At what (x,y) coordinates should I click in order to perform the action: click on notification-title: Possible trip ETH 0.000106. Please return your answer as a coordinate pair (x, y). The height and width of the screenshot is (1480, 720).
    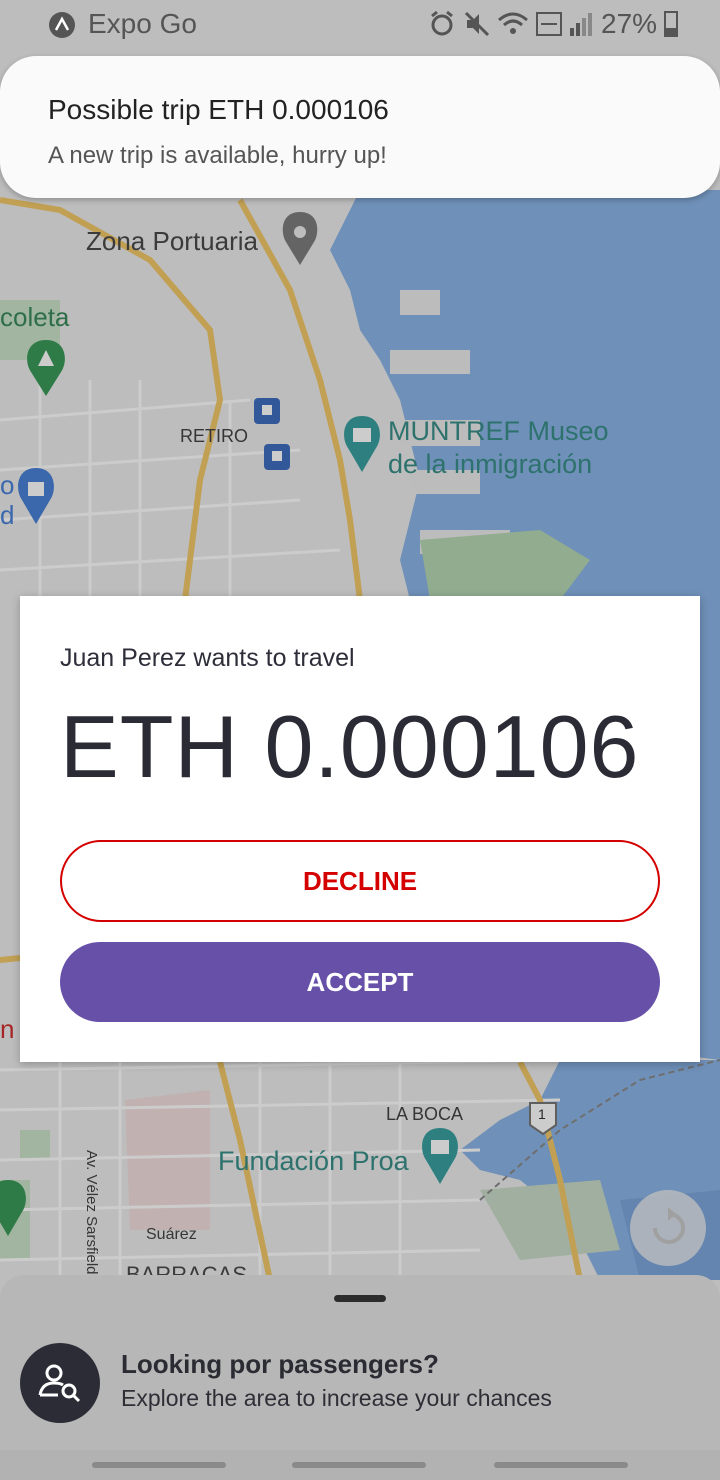
    Looking at the image, I should click on (218, 109).